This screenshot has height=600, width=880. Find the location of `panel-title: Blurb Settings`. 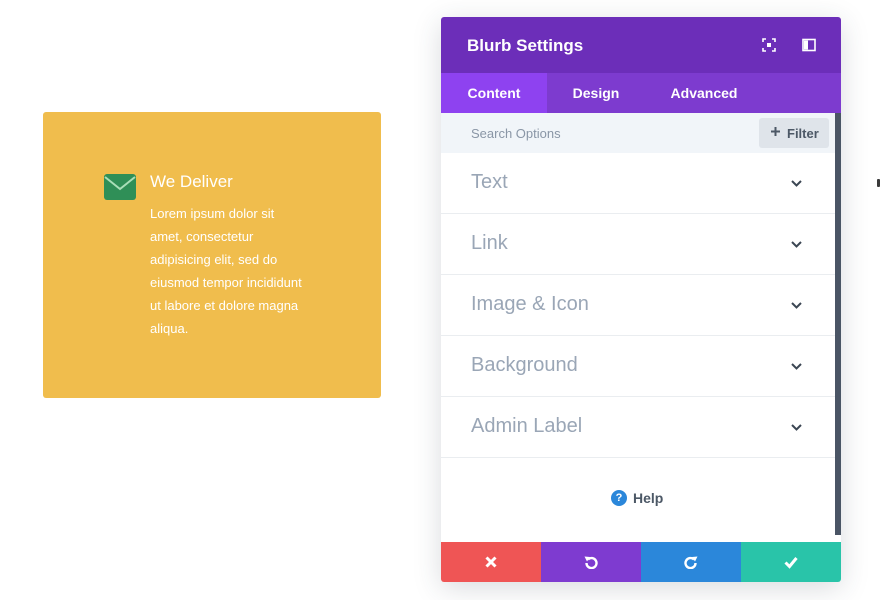

panel-title: Blurb Settings is located at coordinates (525, 45).